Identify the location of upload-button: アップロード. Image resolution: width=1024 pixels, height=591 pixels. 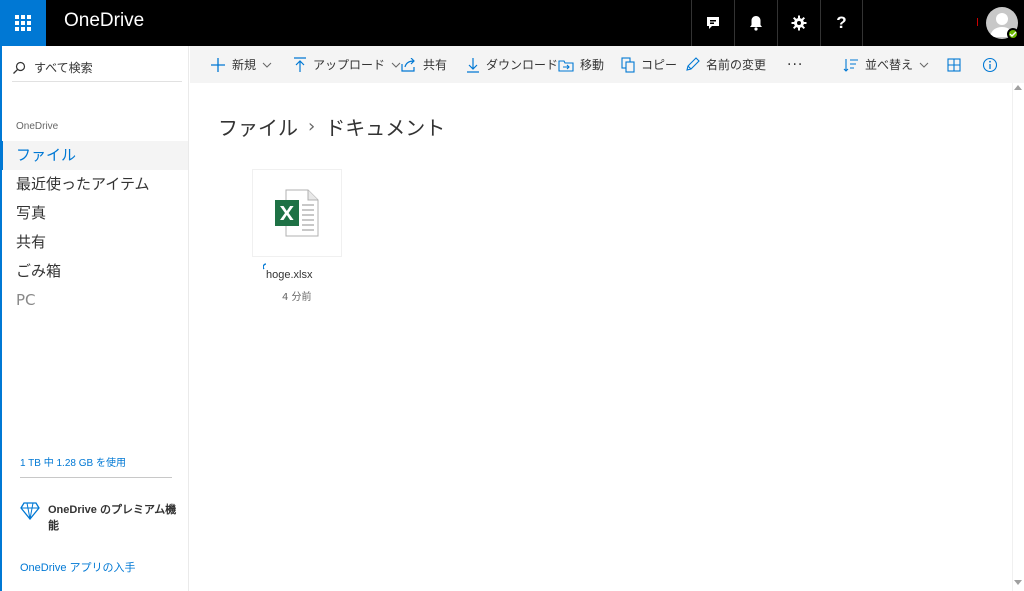
(350, 64).